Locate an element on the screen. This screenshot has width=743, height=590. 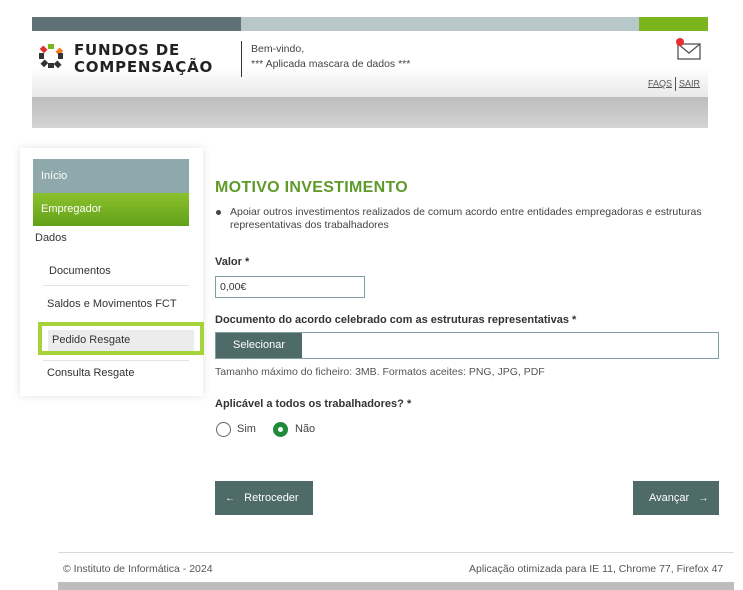
sidebar-item-saldos: Saldos e Movimentos FCT is located at coordinates (112, 304).